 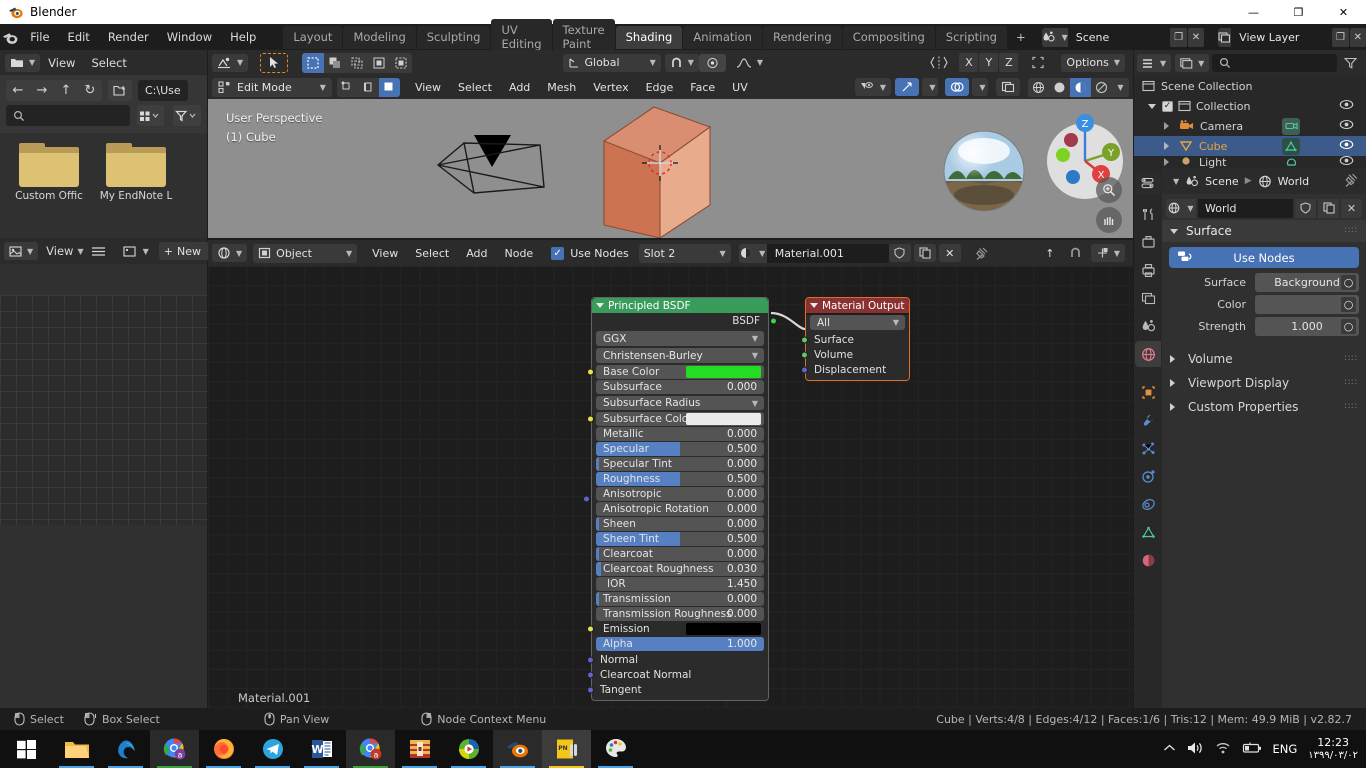 What do you see at coordinates (230, 62) in the screenshot?
I see `editor-type-selector-viewport: ▼` at bounding box center [230, 62].